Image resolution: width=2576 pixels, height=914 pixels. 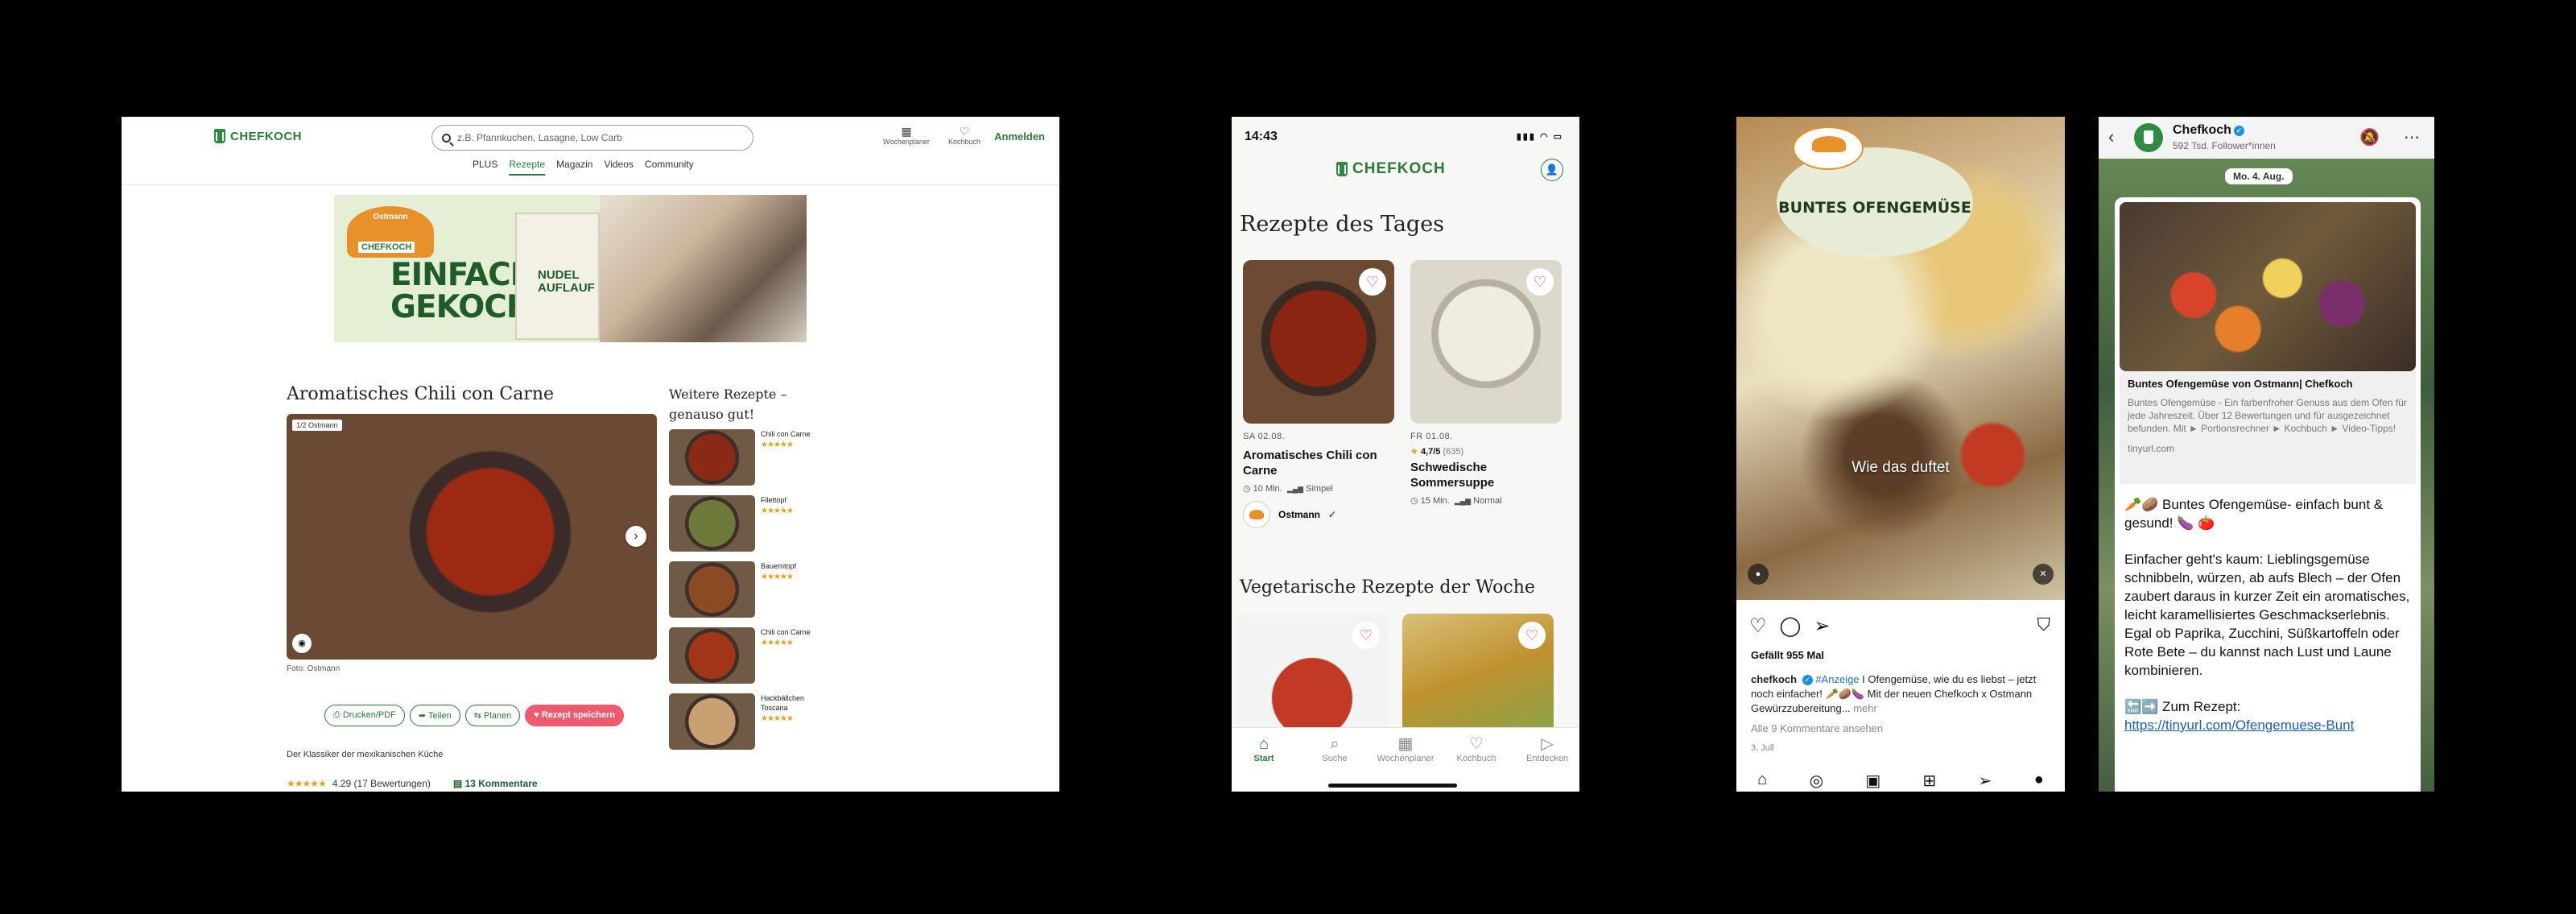 I want to click on post-actions: ♡ ◯ ➢, so click(x=1789, y=626).